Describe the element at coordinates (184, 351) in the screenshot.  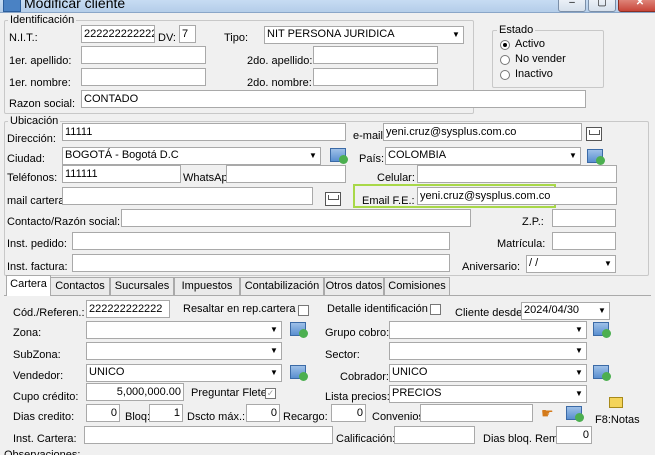
I see `subzona-select: ▼` at that location.